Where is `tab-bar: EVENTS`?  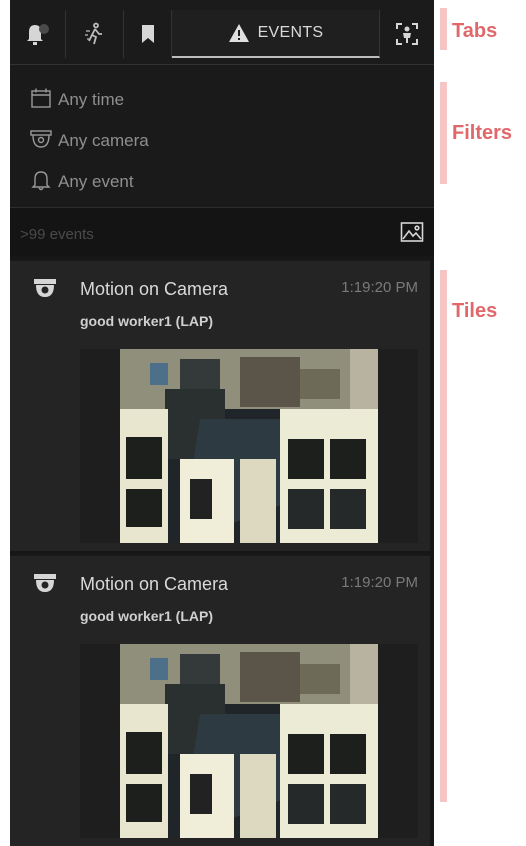
tab-bar: EVENTS is located at coordinates (222, 32).